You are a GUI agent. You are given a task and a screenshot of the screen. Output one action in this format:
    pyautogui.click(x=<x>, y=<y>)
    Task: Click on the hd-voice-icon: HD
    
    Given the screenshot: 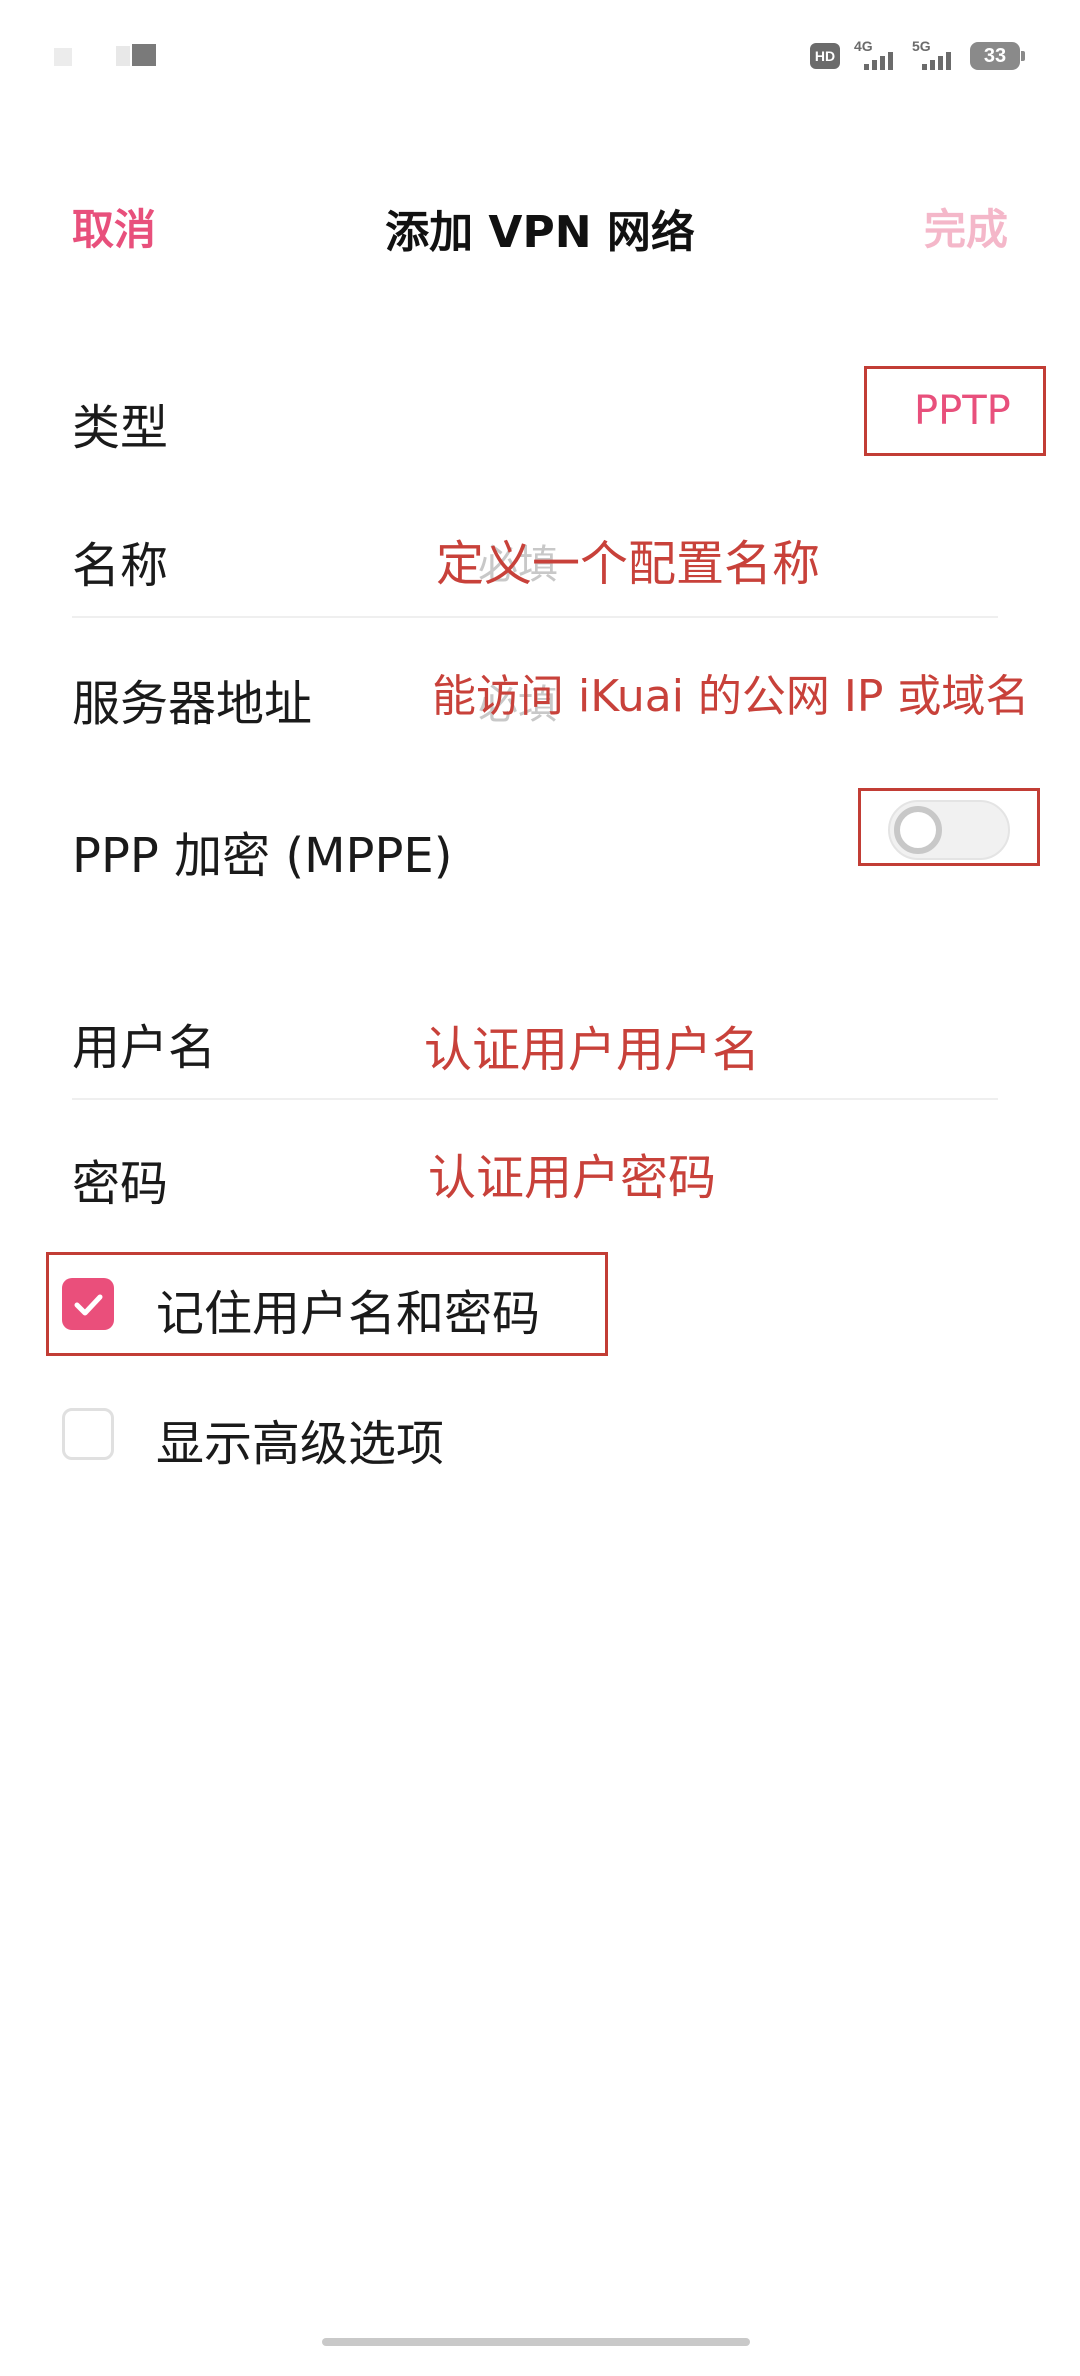 What is the action you would take?
    pyautogui.click(x=825, y=56)
    